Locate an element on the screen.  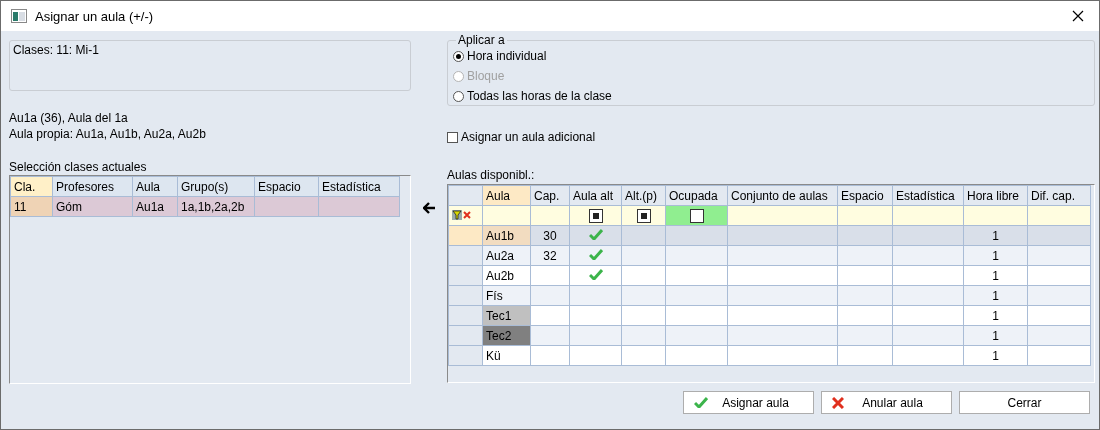
column-header: Dif. cap. is located at coordinates (1059, 195).